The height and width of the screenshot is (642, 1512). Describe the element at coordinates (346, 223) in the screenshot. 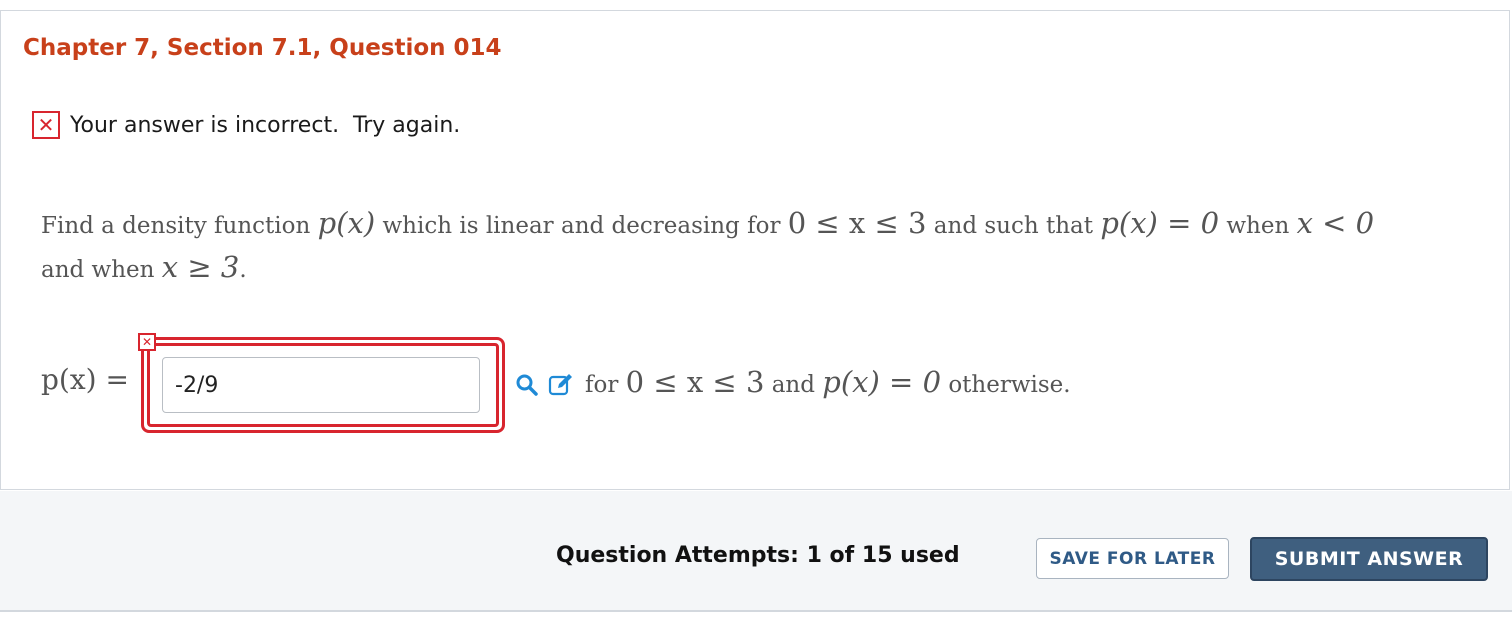

I see `math-expression: p(x)` at that location.